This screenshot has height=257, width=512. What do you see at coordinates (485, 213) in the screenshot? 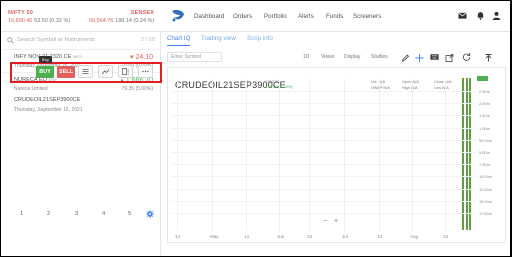
I see `price-tick-label: 17.50m` at bounding box center [485, 213].